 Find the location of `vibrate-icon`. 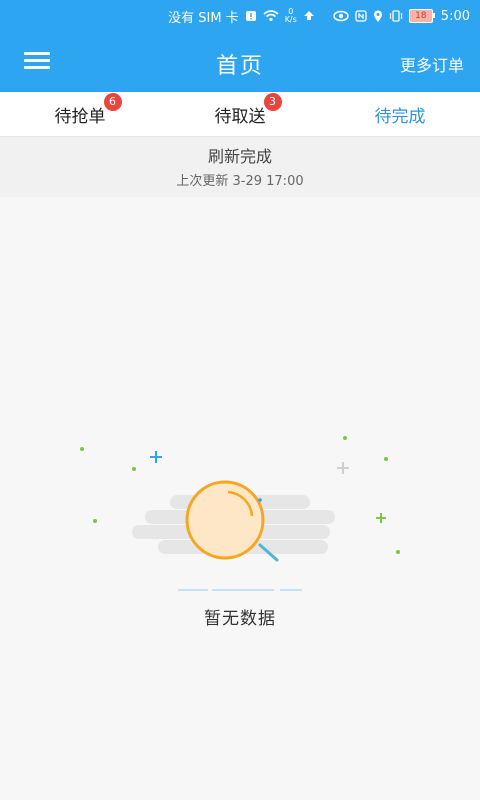

vibrate-icon is located at coordinates (396, 16).